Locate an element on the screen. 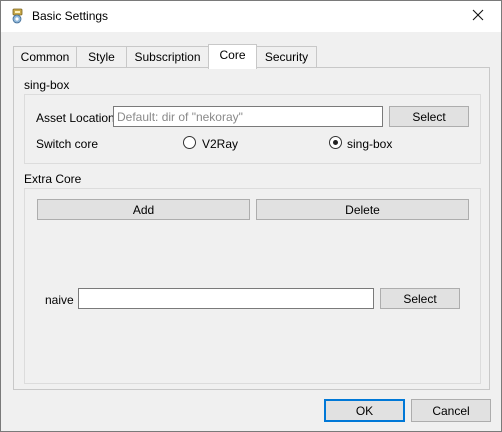 The height and width of the screenshot is (432, 502). asset-location-input is located at coordinates (248, 116).